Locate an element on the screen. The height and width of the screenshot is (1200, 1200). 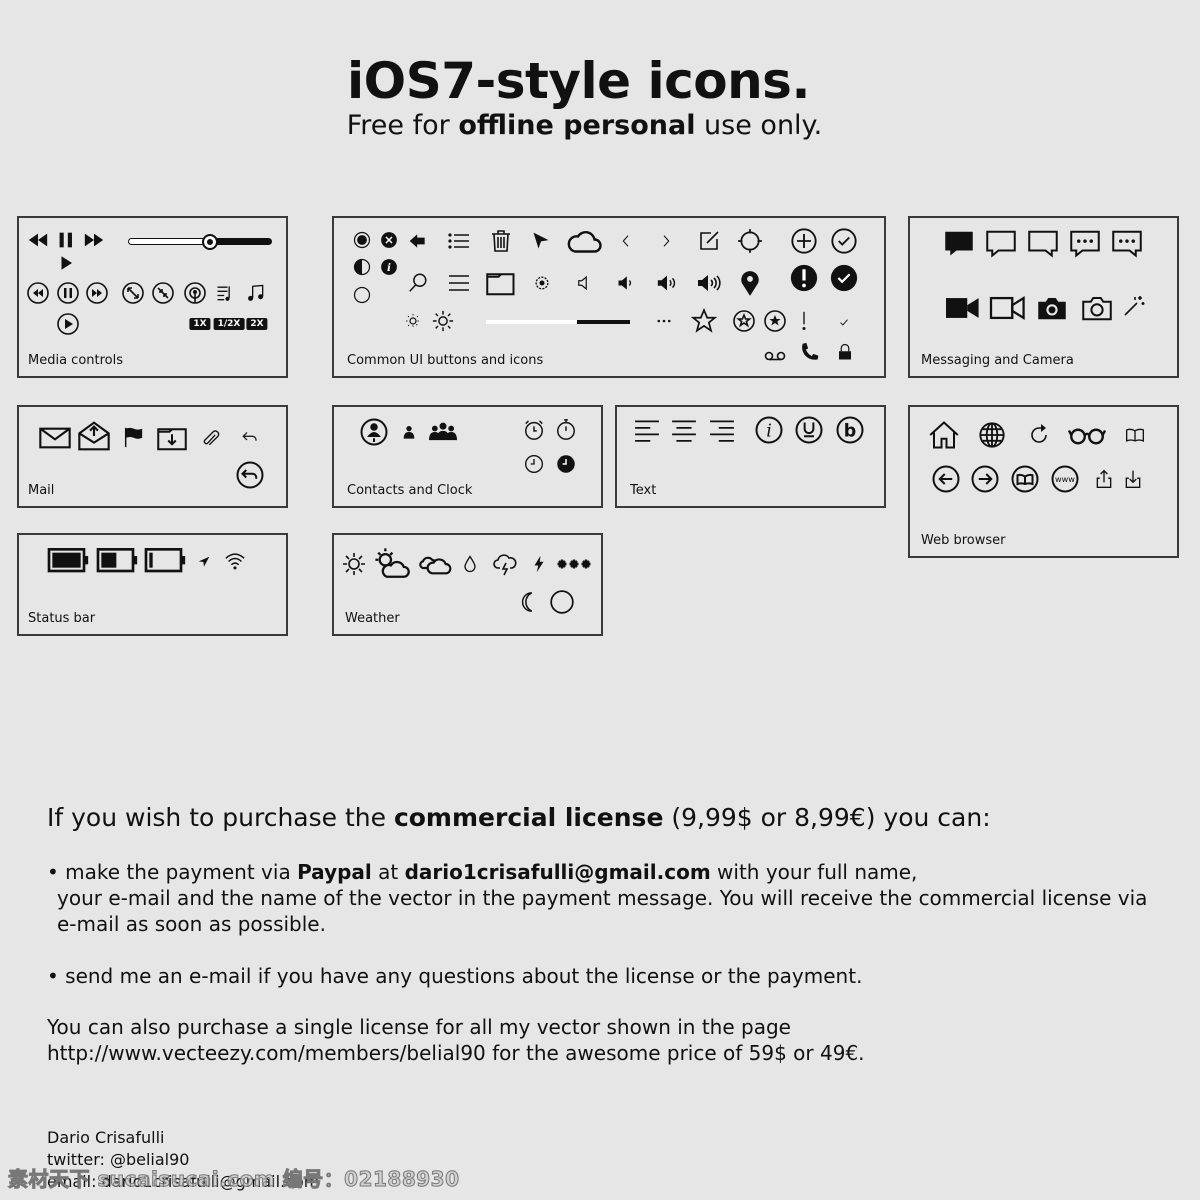
full-moon-icon is located at coordinates (562, 602).